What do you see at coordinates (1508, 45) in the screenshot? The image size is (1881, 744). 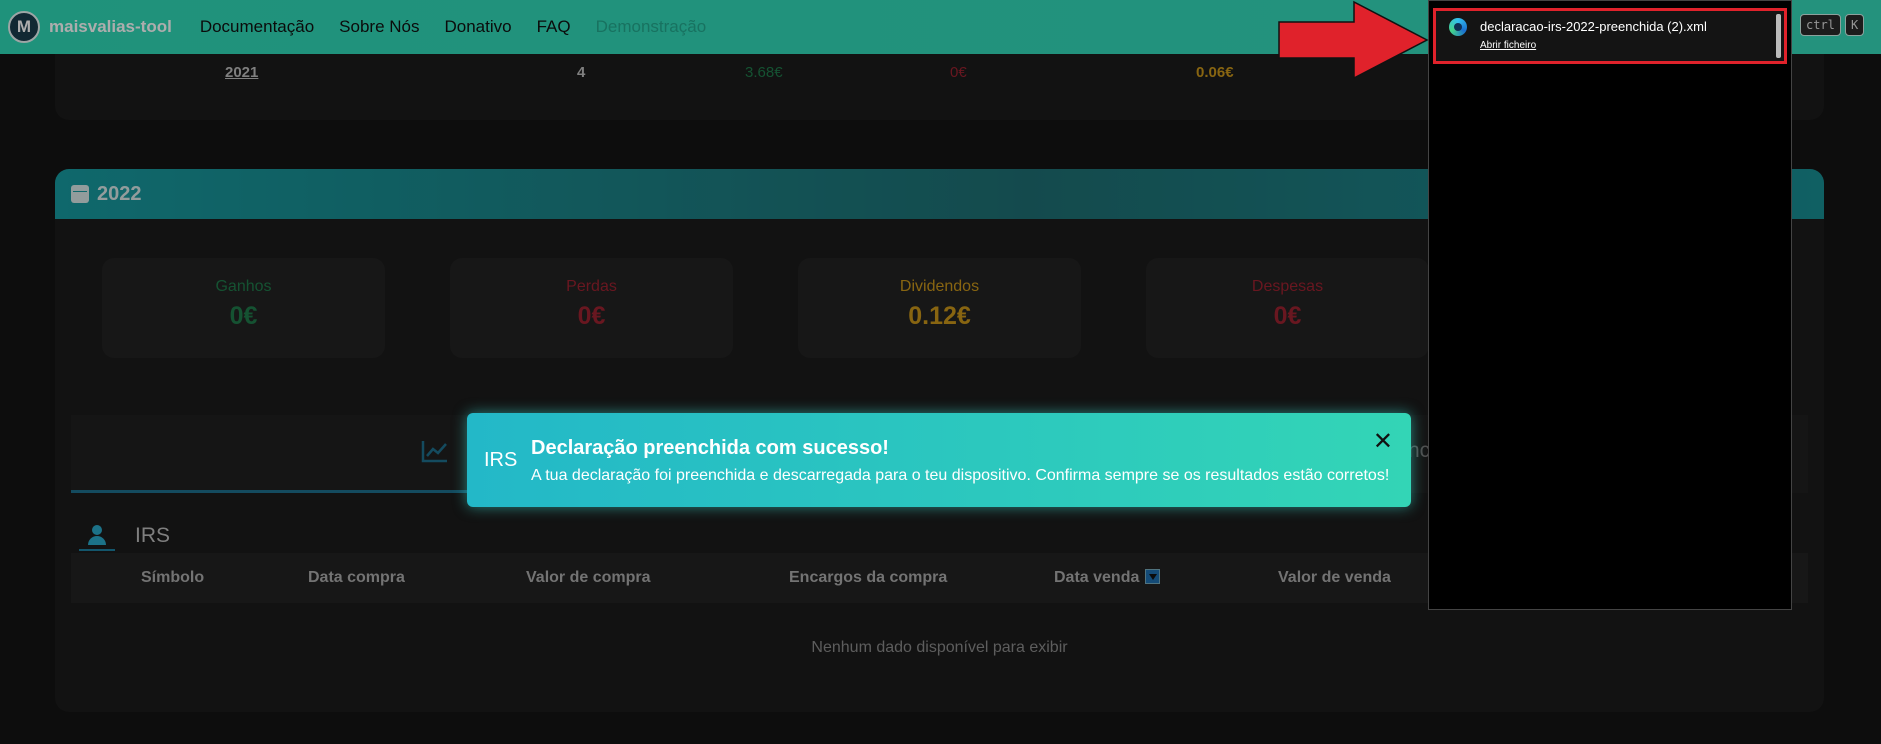 I see `open-file-link: Abrir ficheiro` at bounding box center [1508, 45].